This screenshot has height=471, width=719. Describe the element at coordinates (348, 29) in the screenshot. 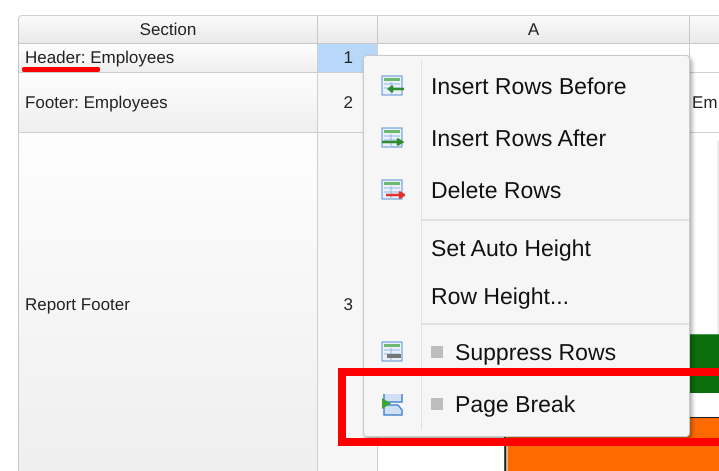

I see `column-header` at that location.